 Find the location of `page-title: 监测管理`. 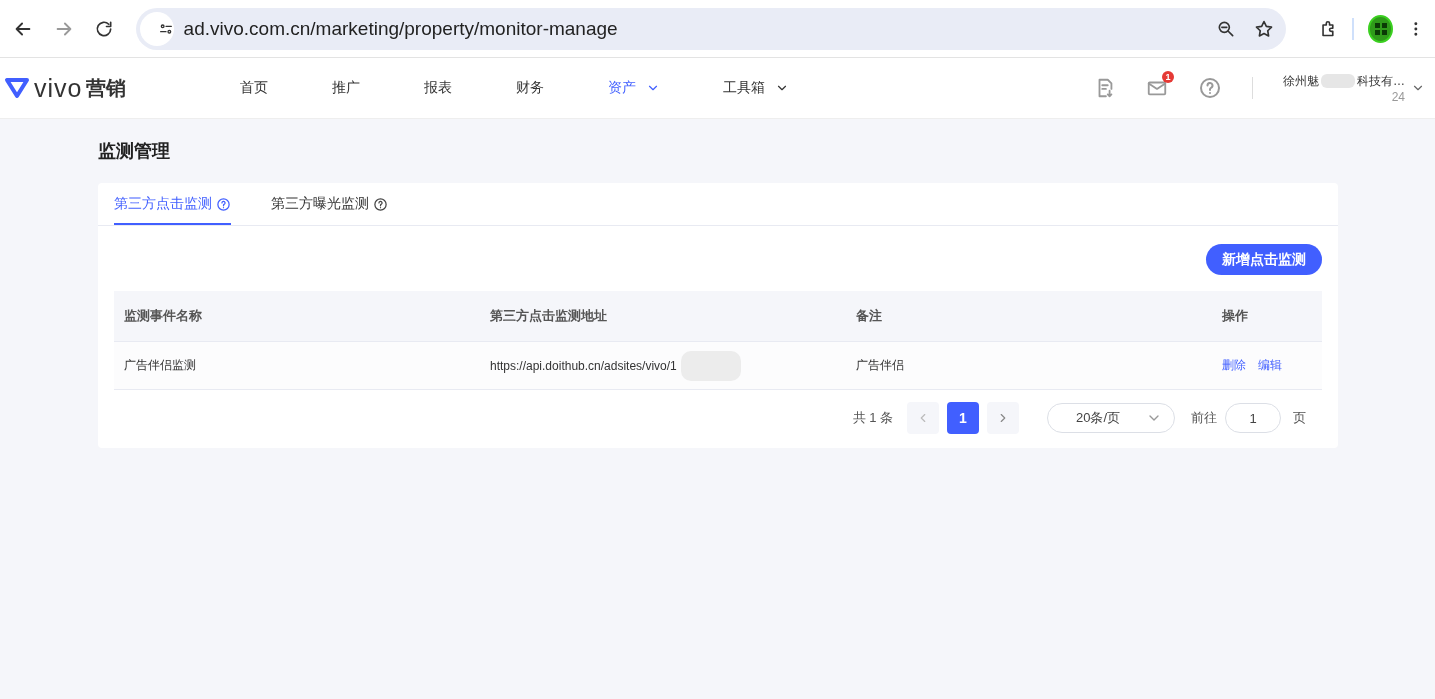

page-title: 监测管理 is located at coordinates (134, 151).